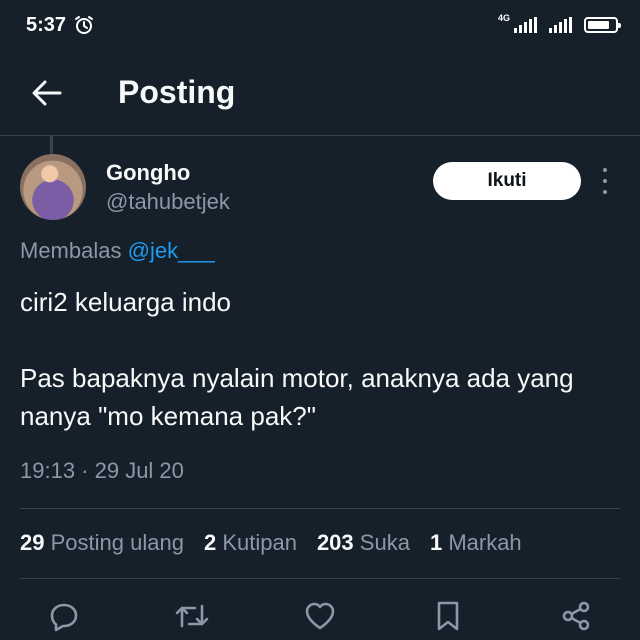  I want to click on avatar, so click(53, 187).